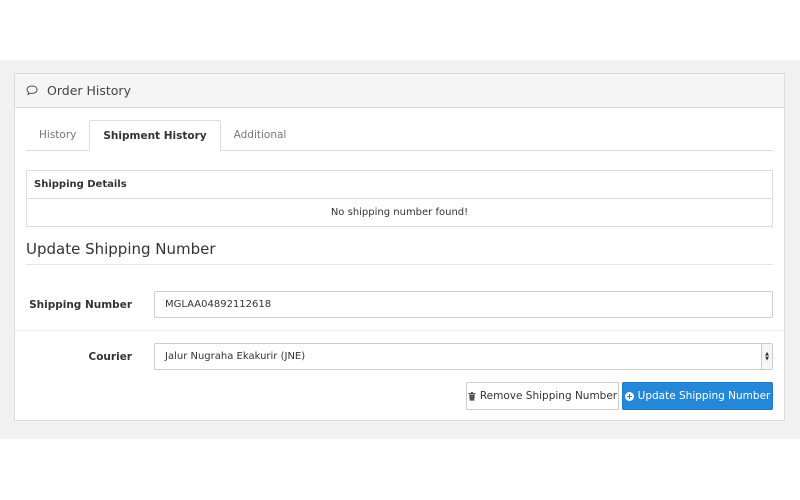 This screenshot has width=800, height=500. I want to click on courier-selected-value: Jalur Nugraha Ekakurir (JNE), so click(235, 356).